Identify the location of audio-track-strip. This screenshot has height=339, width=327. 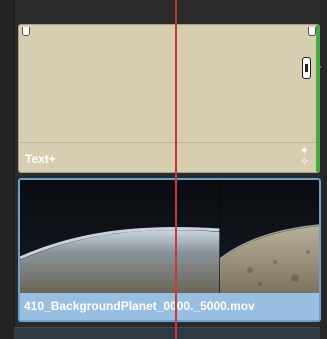
(167, 333).